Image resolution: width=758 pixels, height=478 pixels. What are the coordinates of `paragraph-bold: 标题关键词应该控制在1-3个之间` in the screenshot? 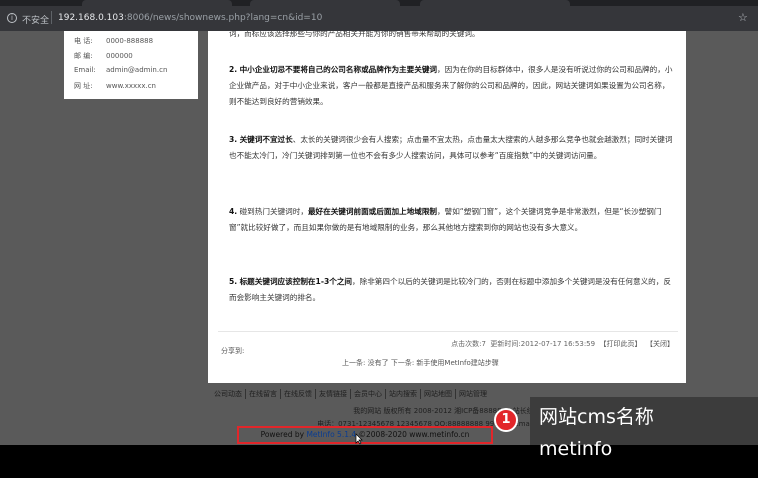 It's located at (296, 281).